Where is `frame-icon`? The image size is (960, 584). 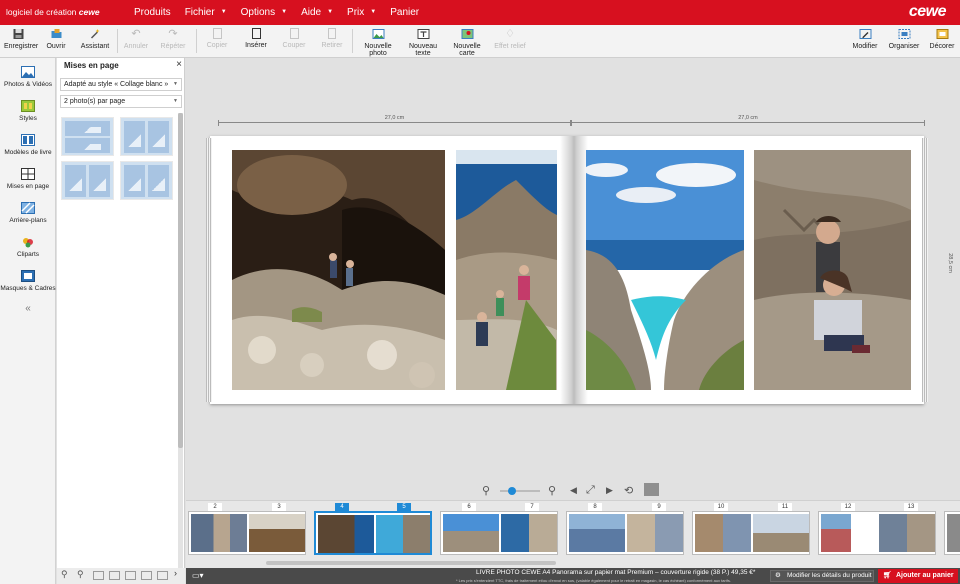 frame-icon is located at coordinates (28, 276).